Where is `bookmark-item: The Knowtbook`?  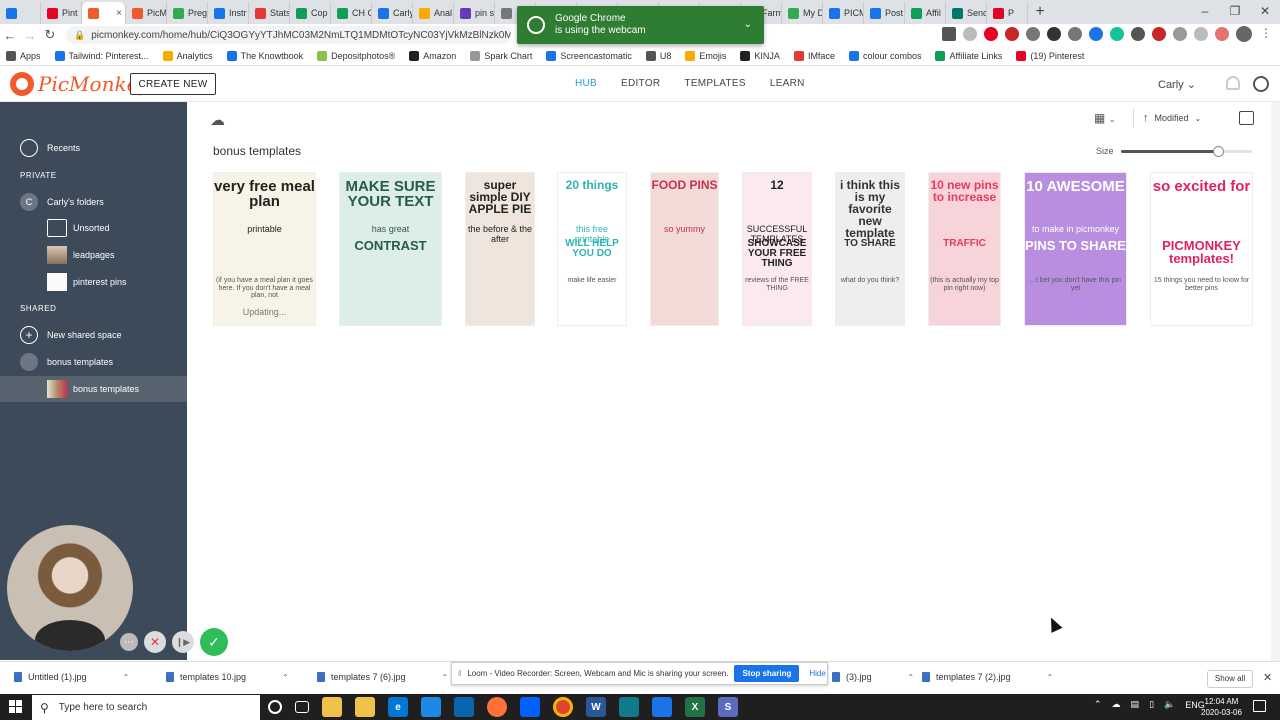 bookmark-item: The Knowtbook is located at coordinates (264, 55).